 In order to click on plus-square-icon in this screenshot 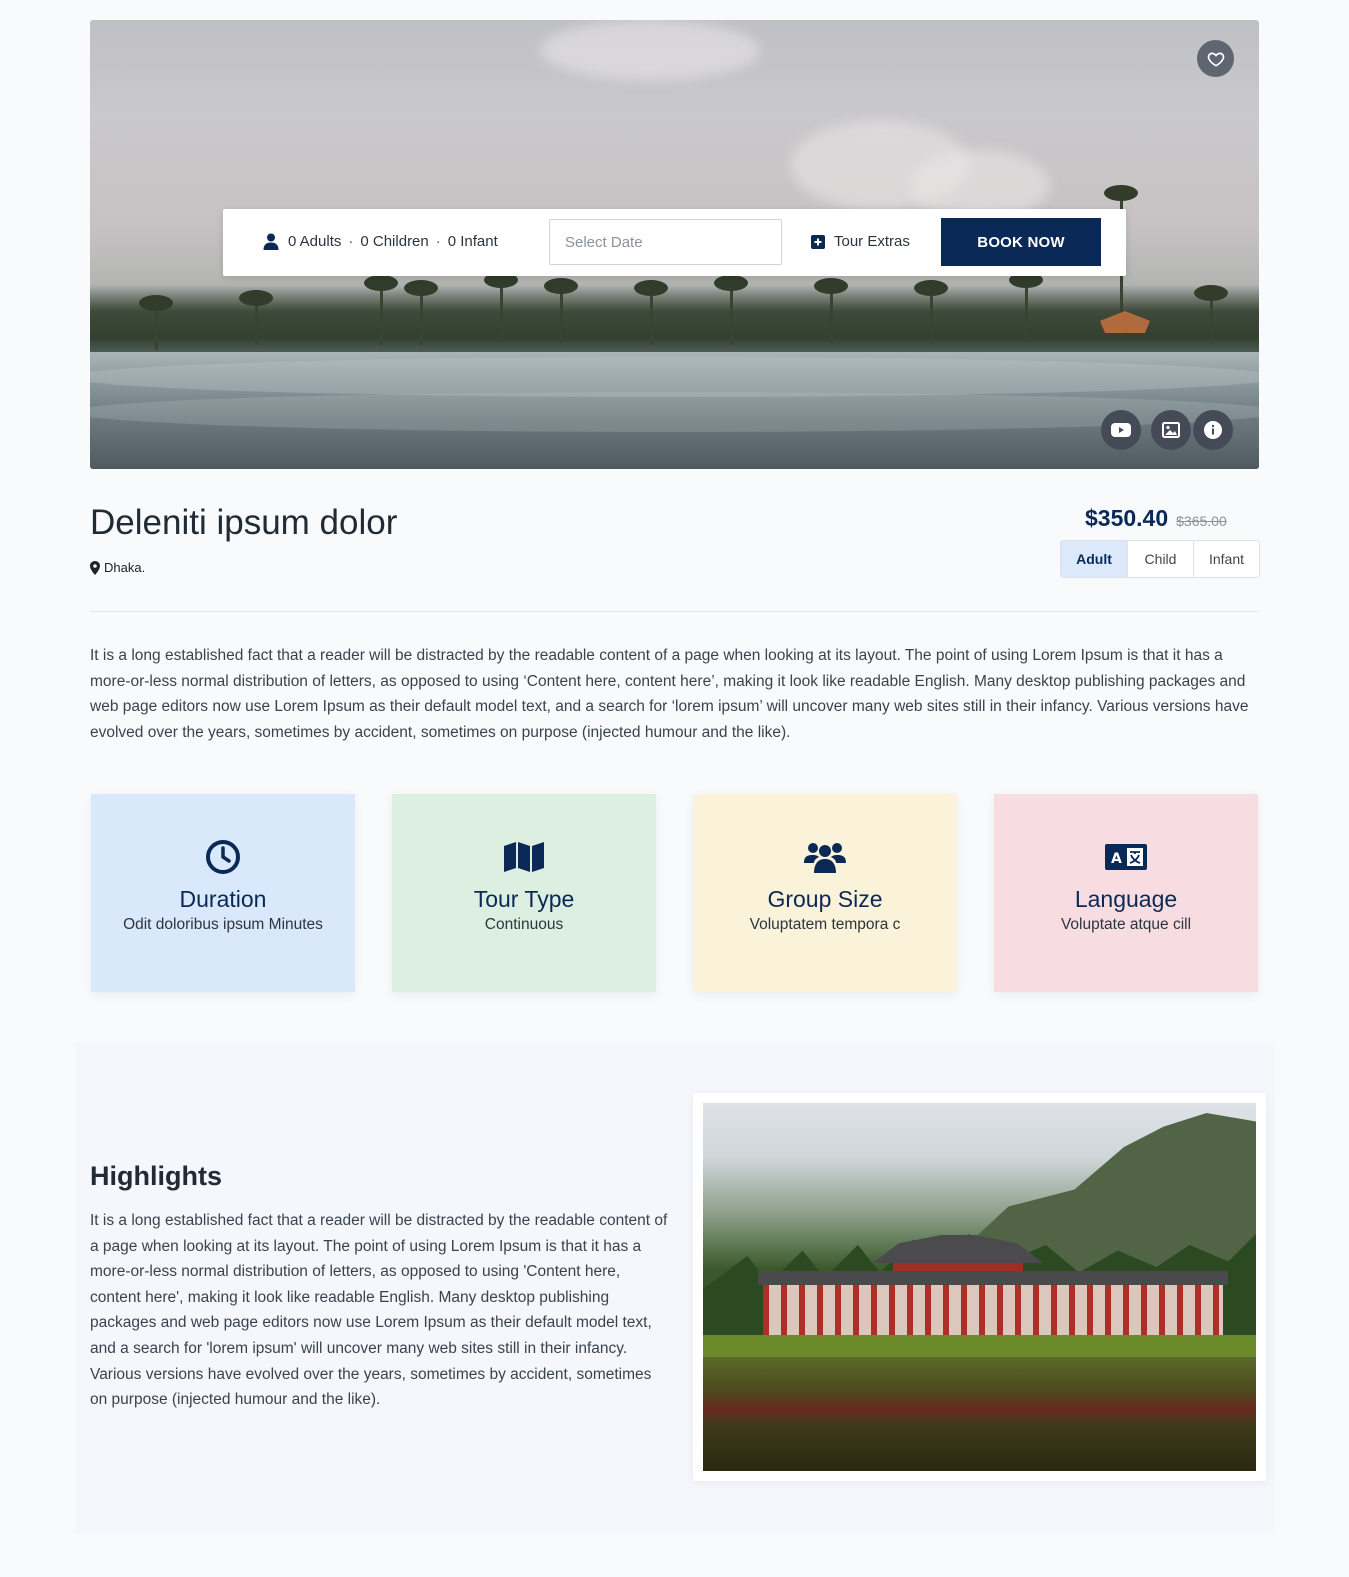, I will do `click(818, 241)`.